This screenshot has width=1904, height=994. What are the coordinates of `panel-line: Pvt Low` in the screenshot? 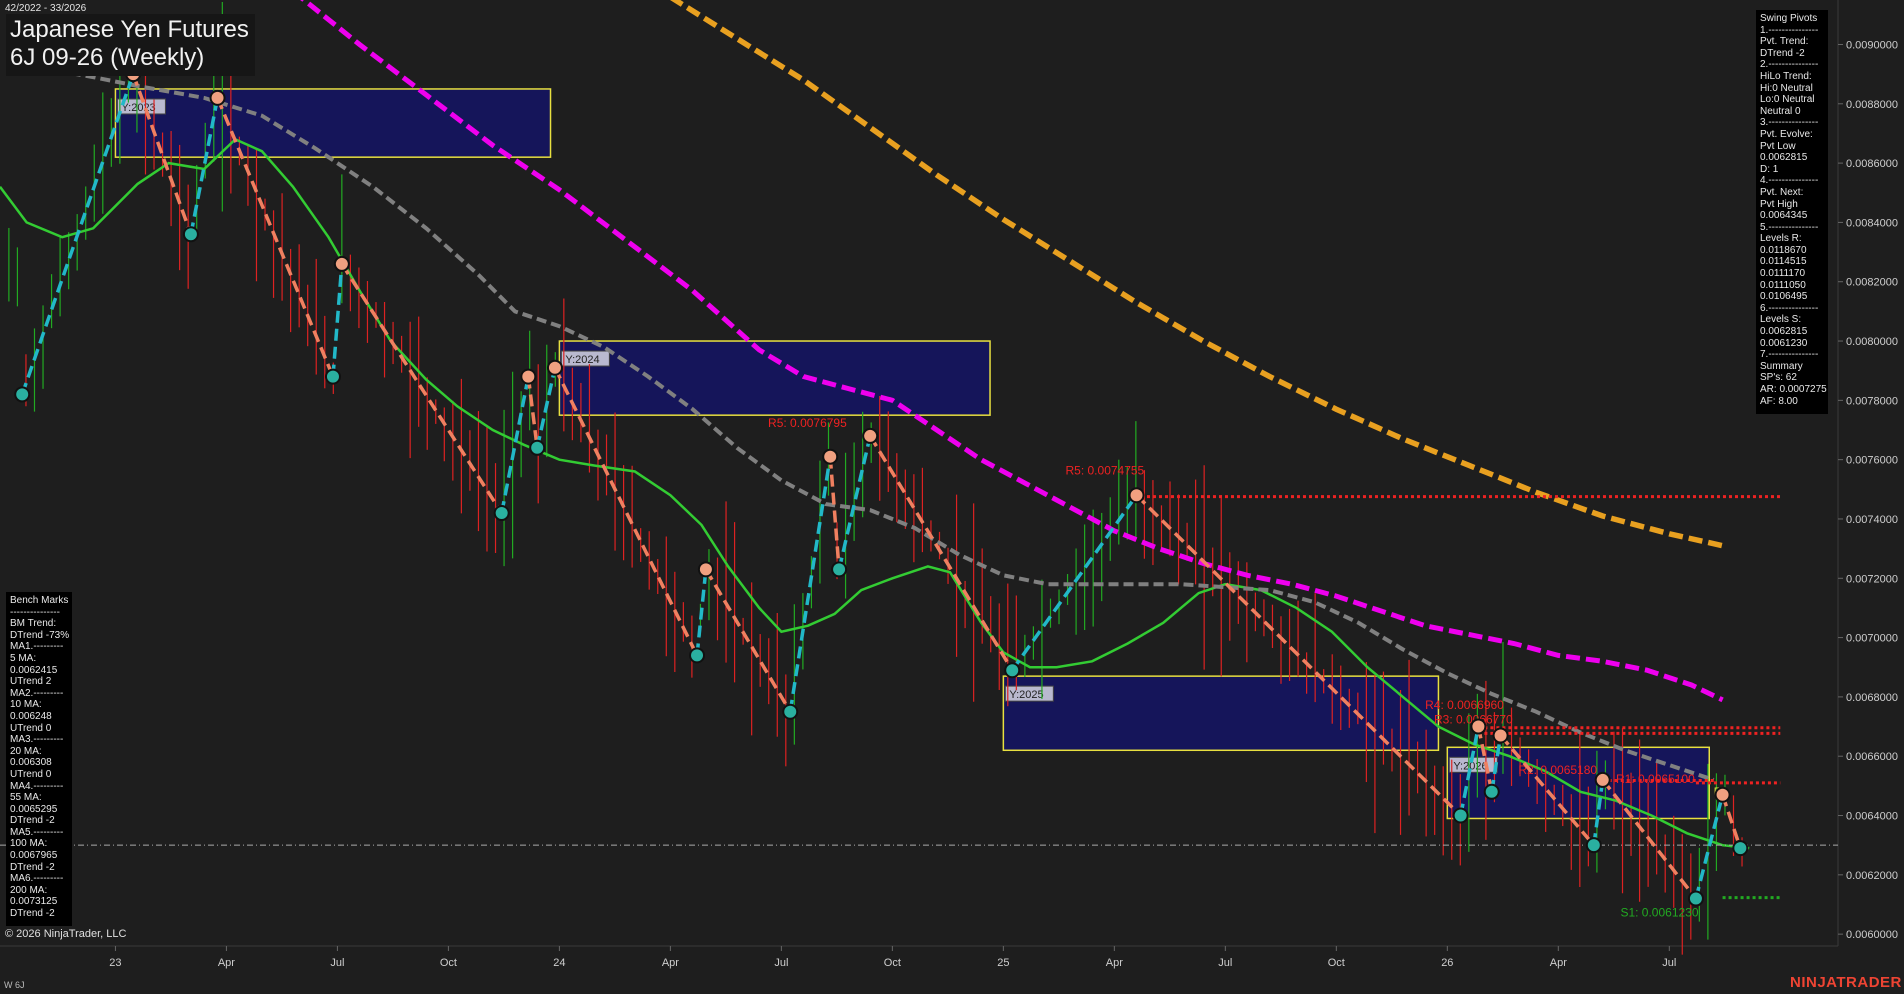 It's located at (1778, 146).